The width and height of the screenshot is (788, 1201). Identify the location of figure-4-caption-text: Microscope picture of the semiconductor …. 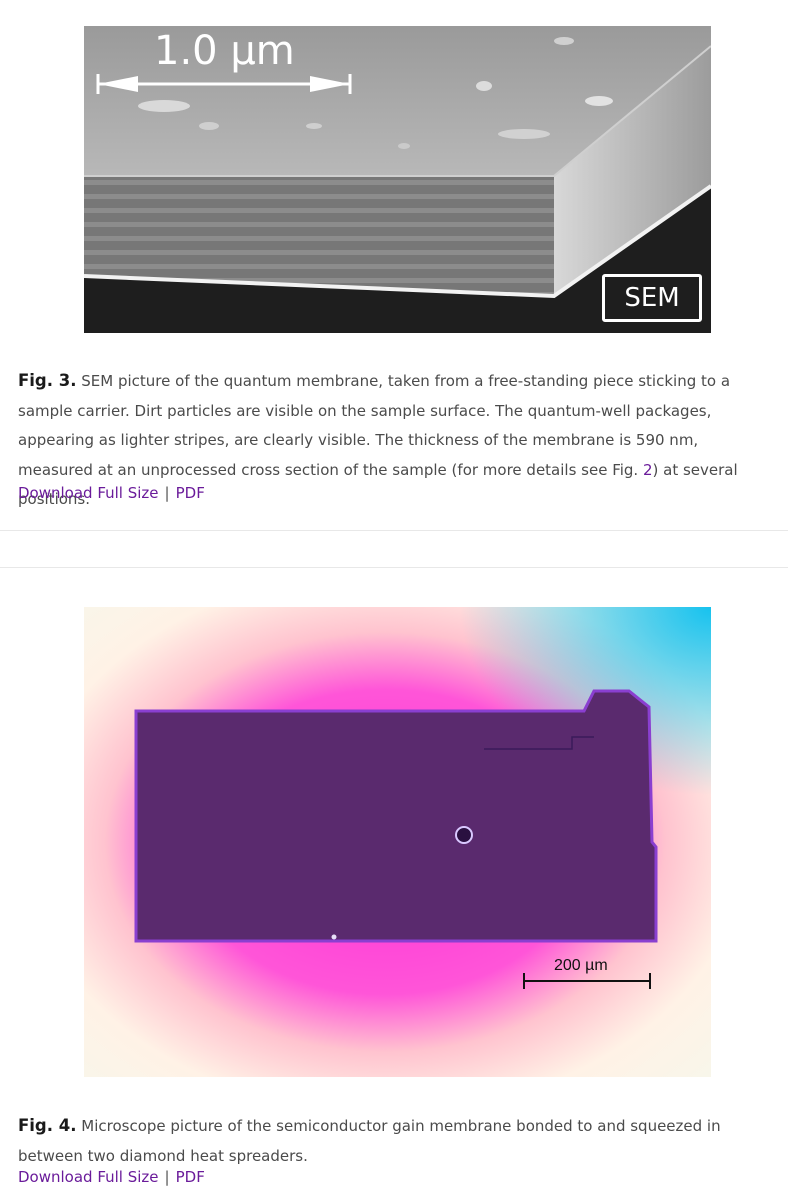
(369, 1141).